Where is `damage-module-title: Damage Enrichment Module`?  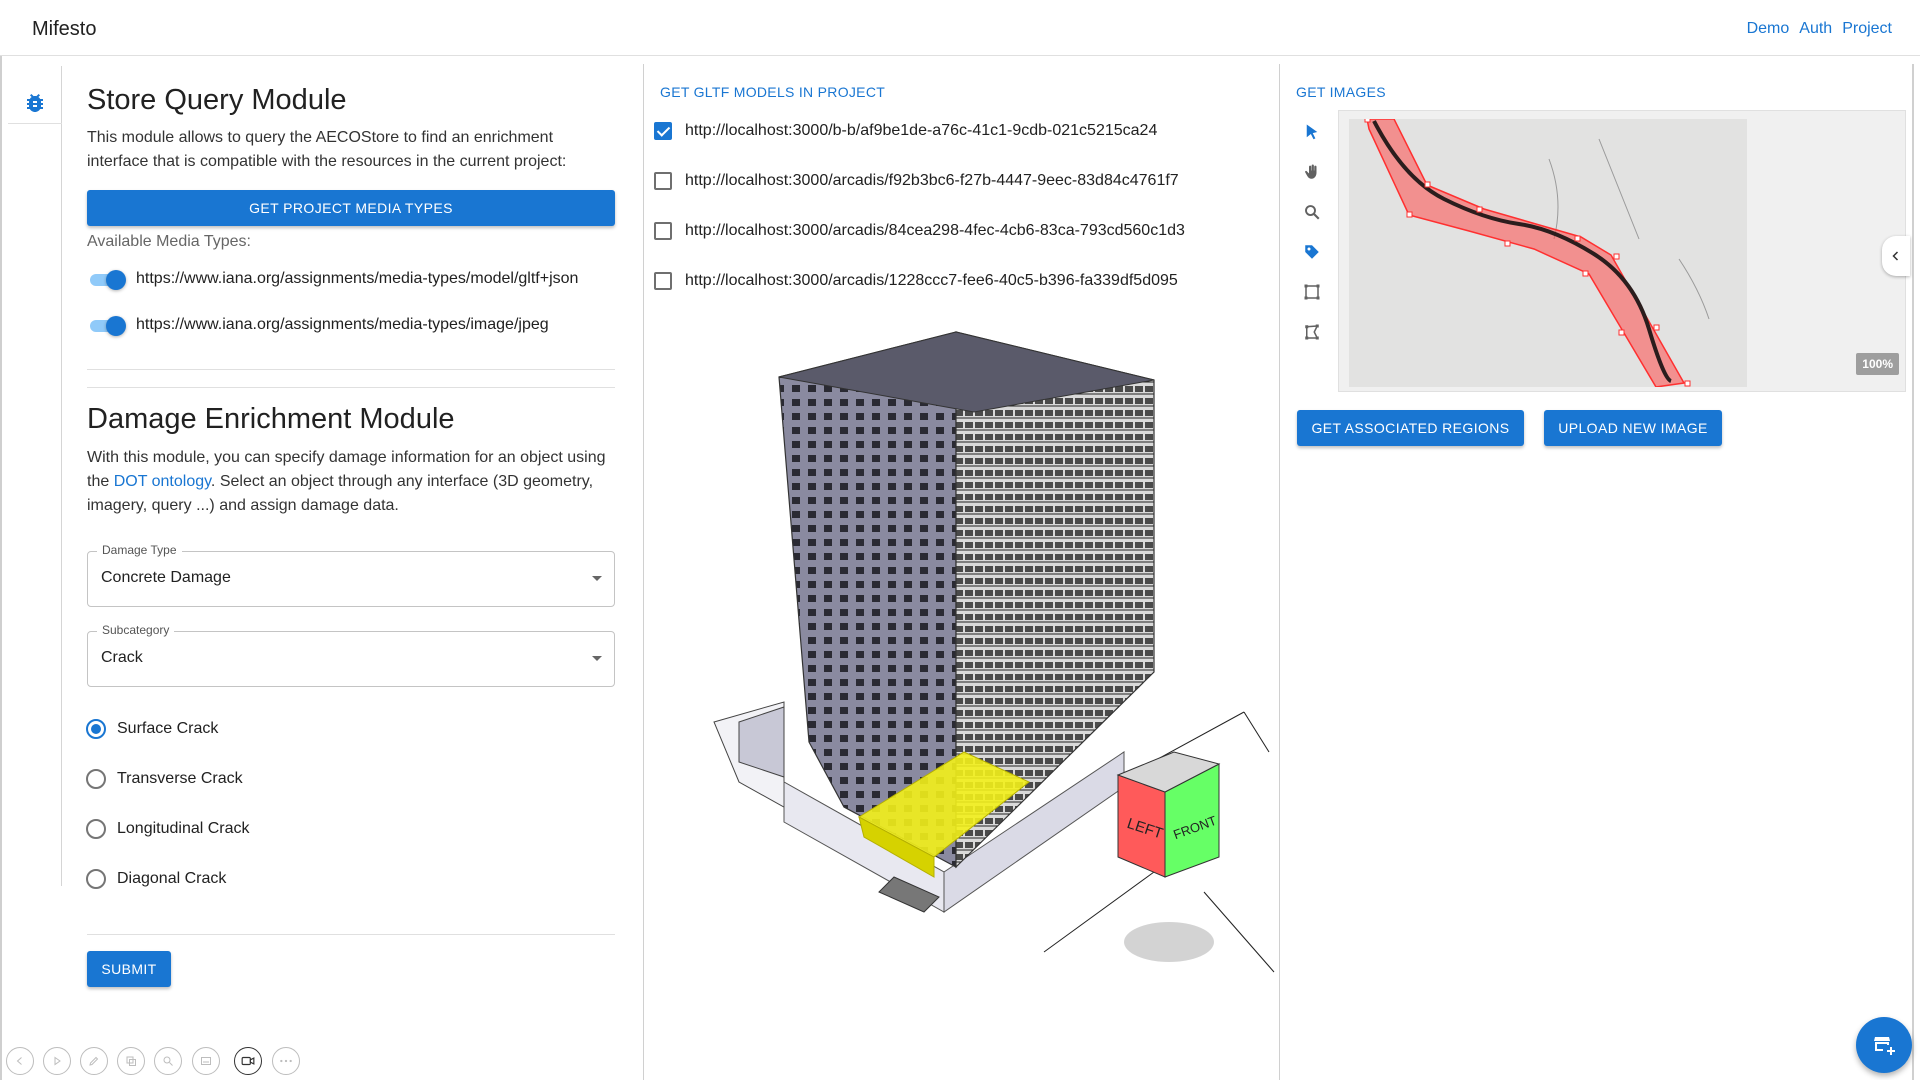 damage-module-title: Damage Enrichment Module is located at coordinates (271, 419).